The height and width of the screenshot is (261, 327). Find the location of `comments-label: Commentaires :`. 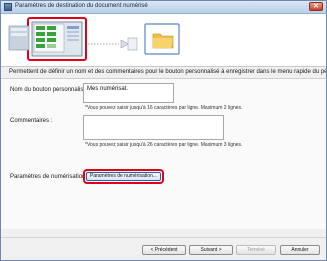

comments-label: Commentaires : is located at coordinates (31, 121).